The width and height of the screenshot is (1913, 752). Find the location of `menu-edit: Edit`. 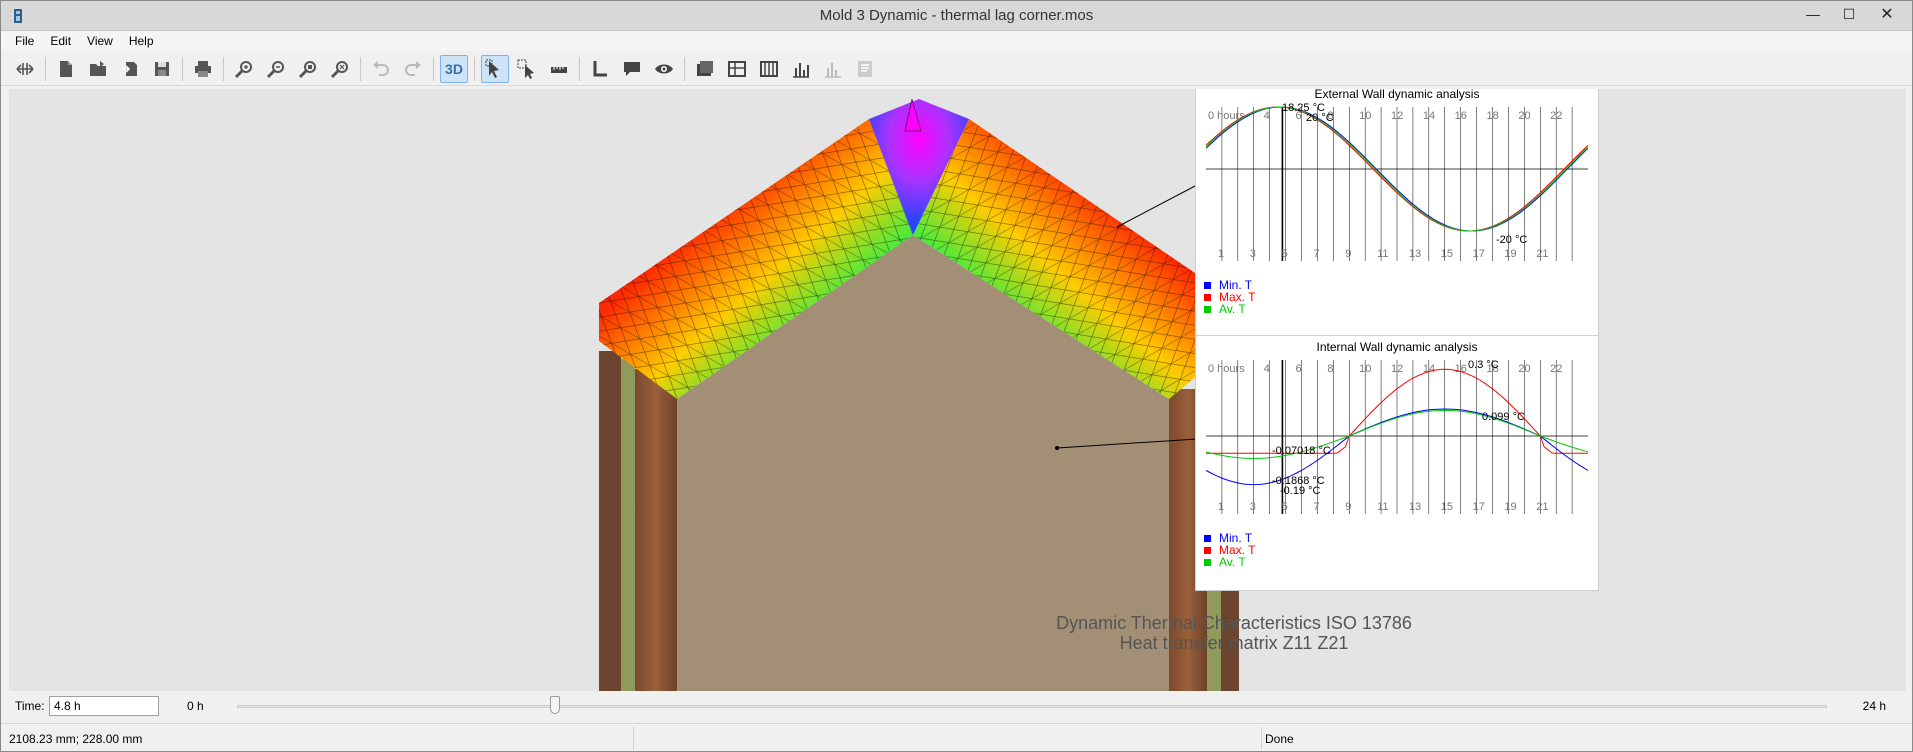

menu-edit: Edit is located at coordinates (60, 41).